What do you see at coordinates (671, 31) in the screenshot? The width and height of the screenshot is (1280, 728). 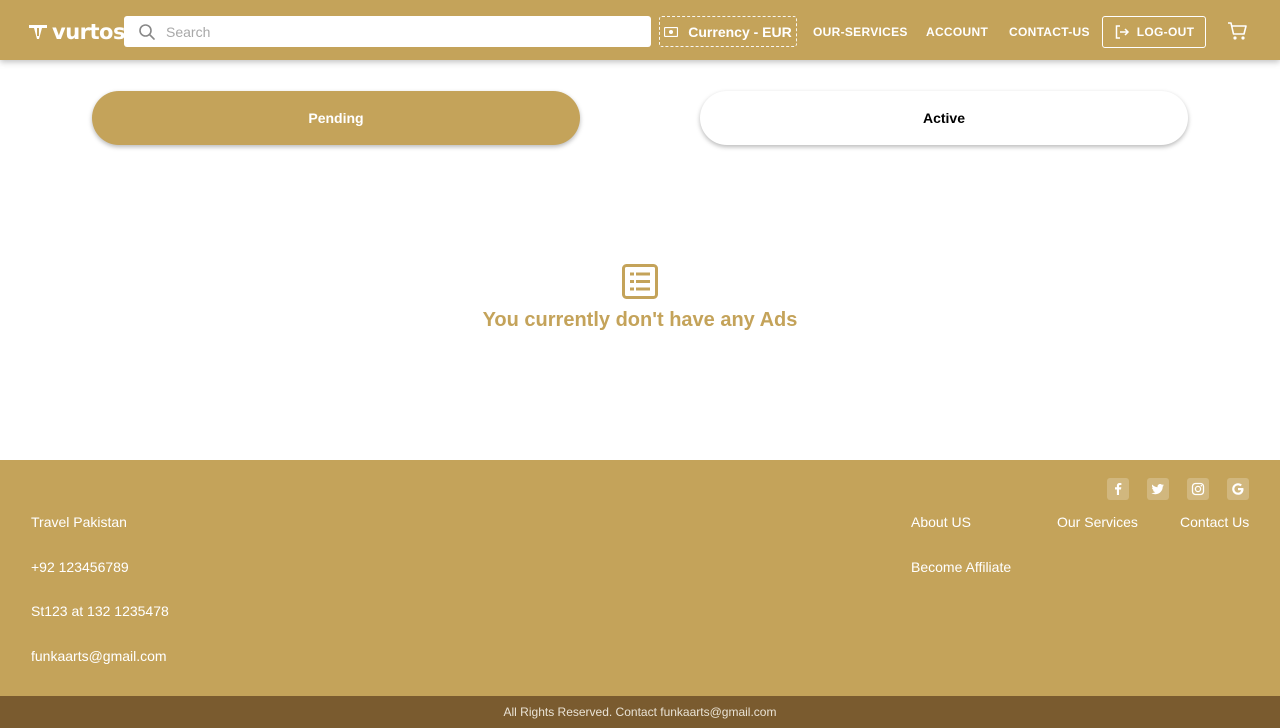 I see `banknote-icon` at bounding box center [671, 31].